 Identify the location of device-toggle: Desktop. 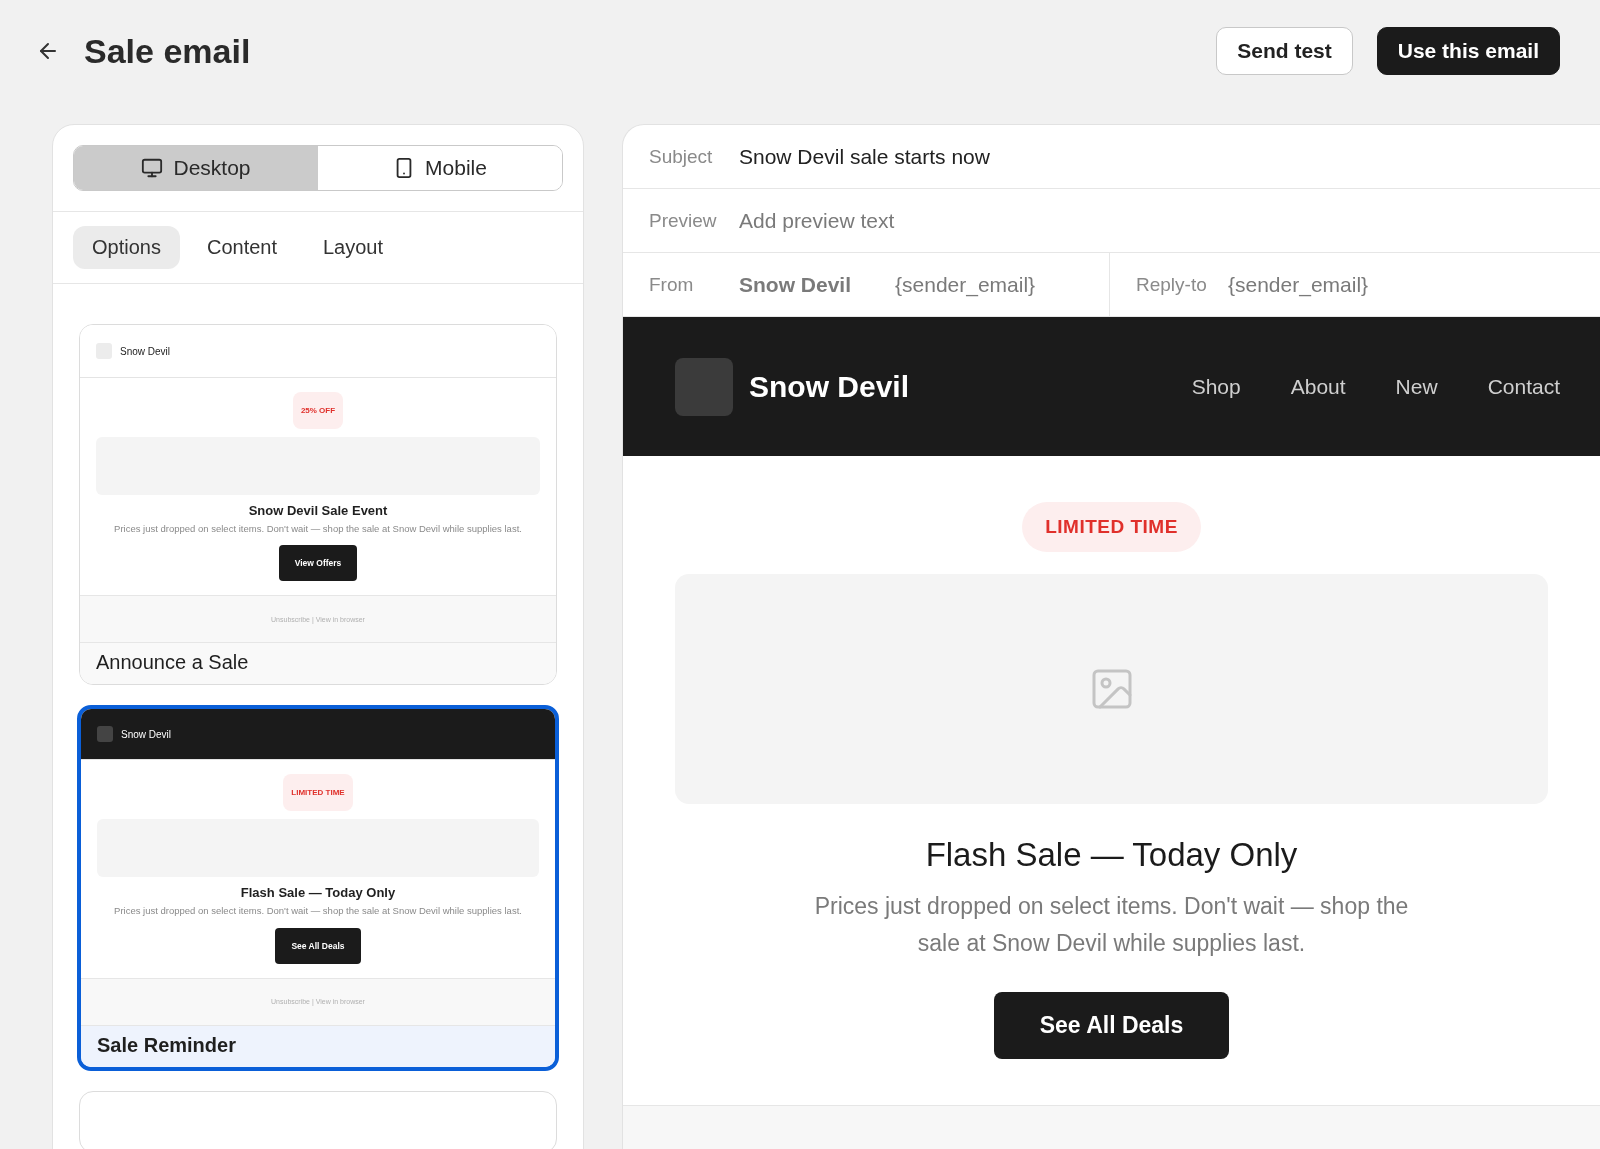
(196, 168).